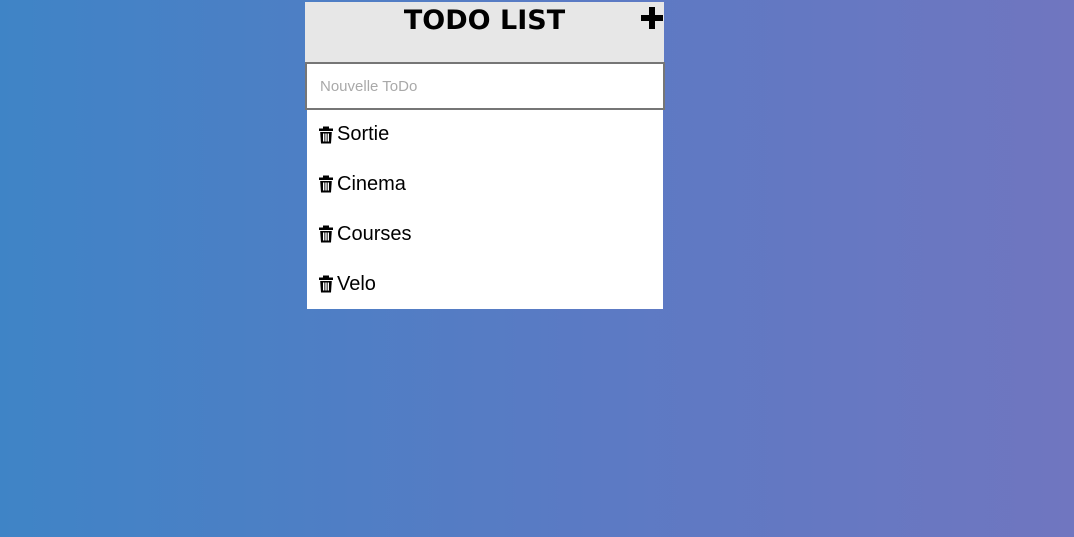  I want to click on todo-label: Cinema, so click(371, 183).